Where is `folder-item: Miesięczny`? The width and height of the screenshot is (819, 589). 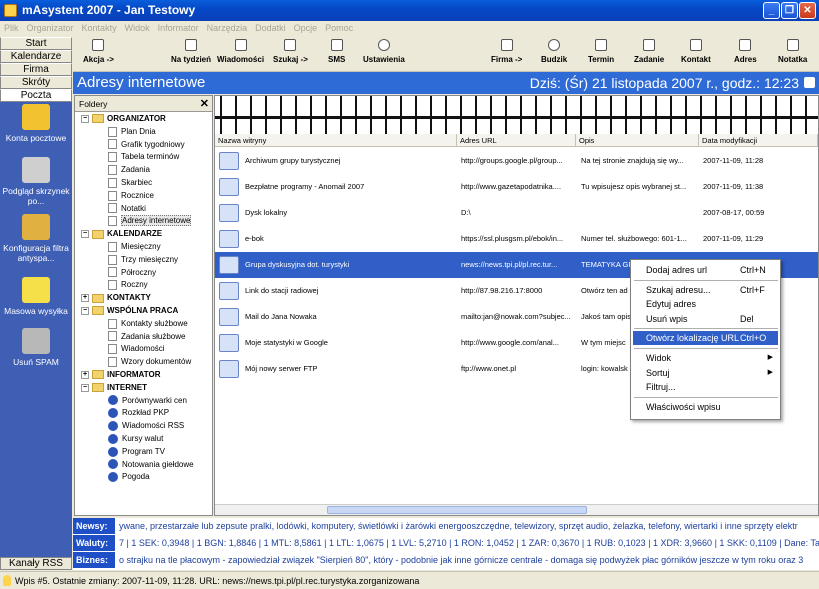 folder-item: Miesięczny is located at coordinates (134, 247).